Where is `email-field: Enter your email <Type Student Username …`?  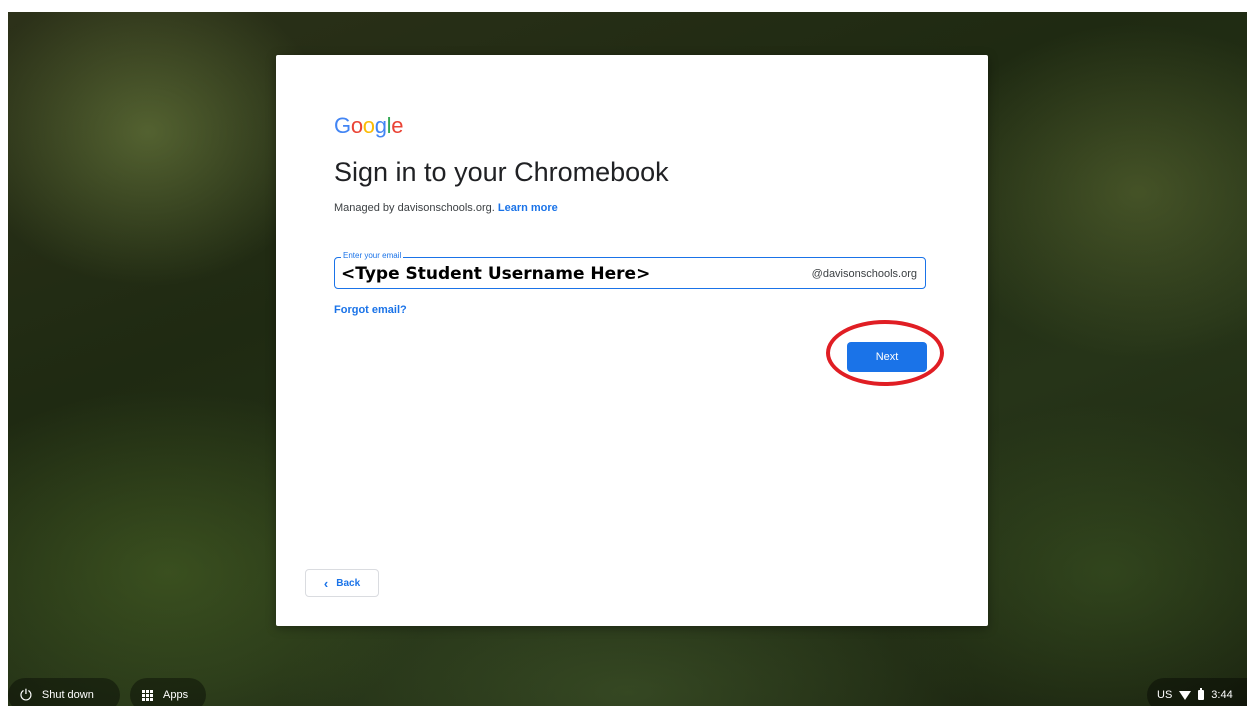 email-field: Enter your email <Type Student Username … is located at coordinates (630, 270).